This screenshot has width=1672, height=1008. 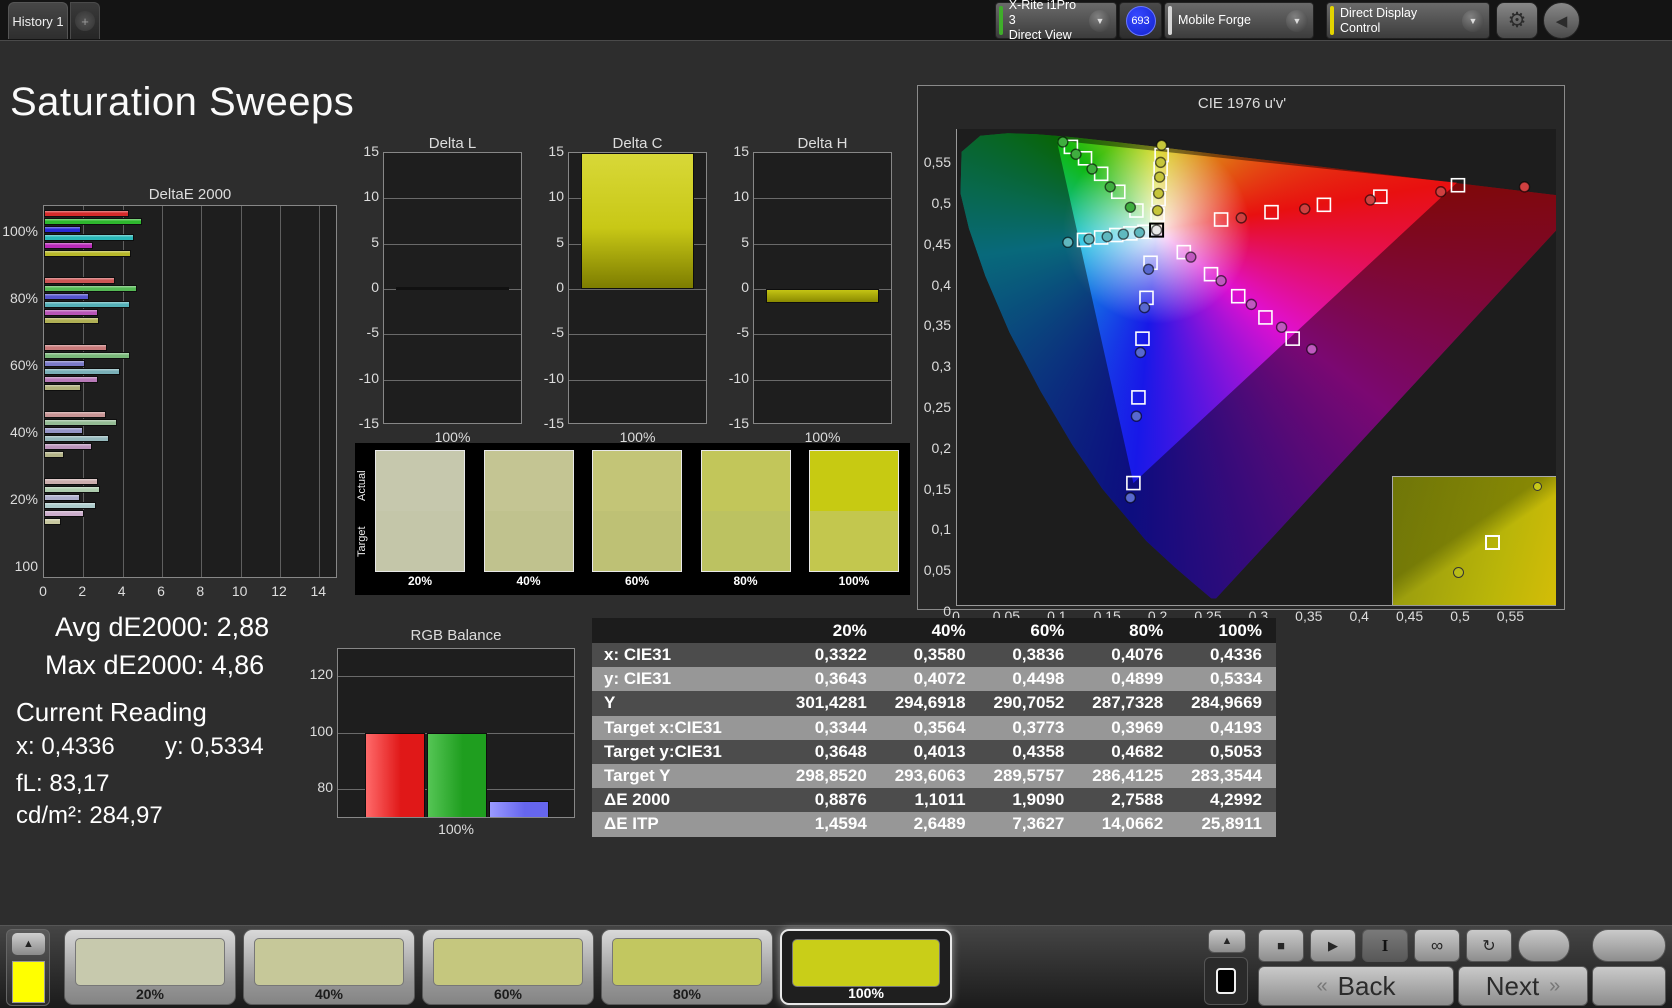 I want to click on stop-icon: ■, so click(x=1281, y=945).